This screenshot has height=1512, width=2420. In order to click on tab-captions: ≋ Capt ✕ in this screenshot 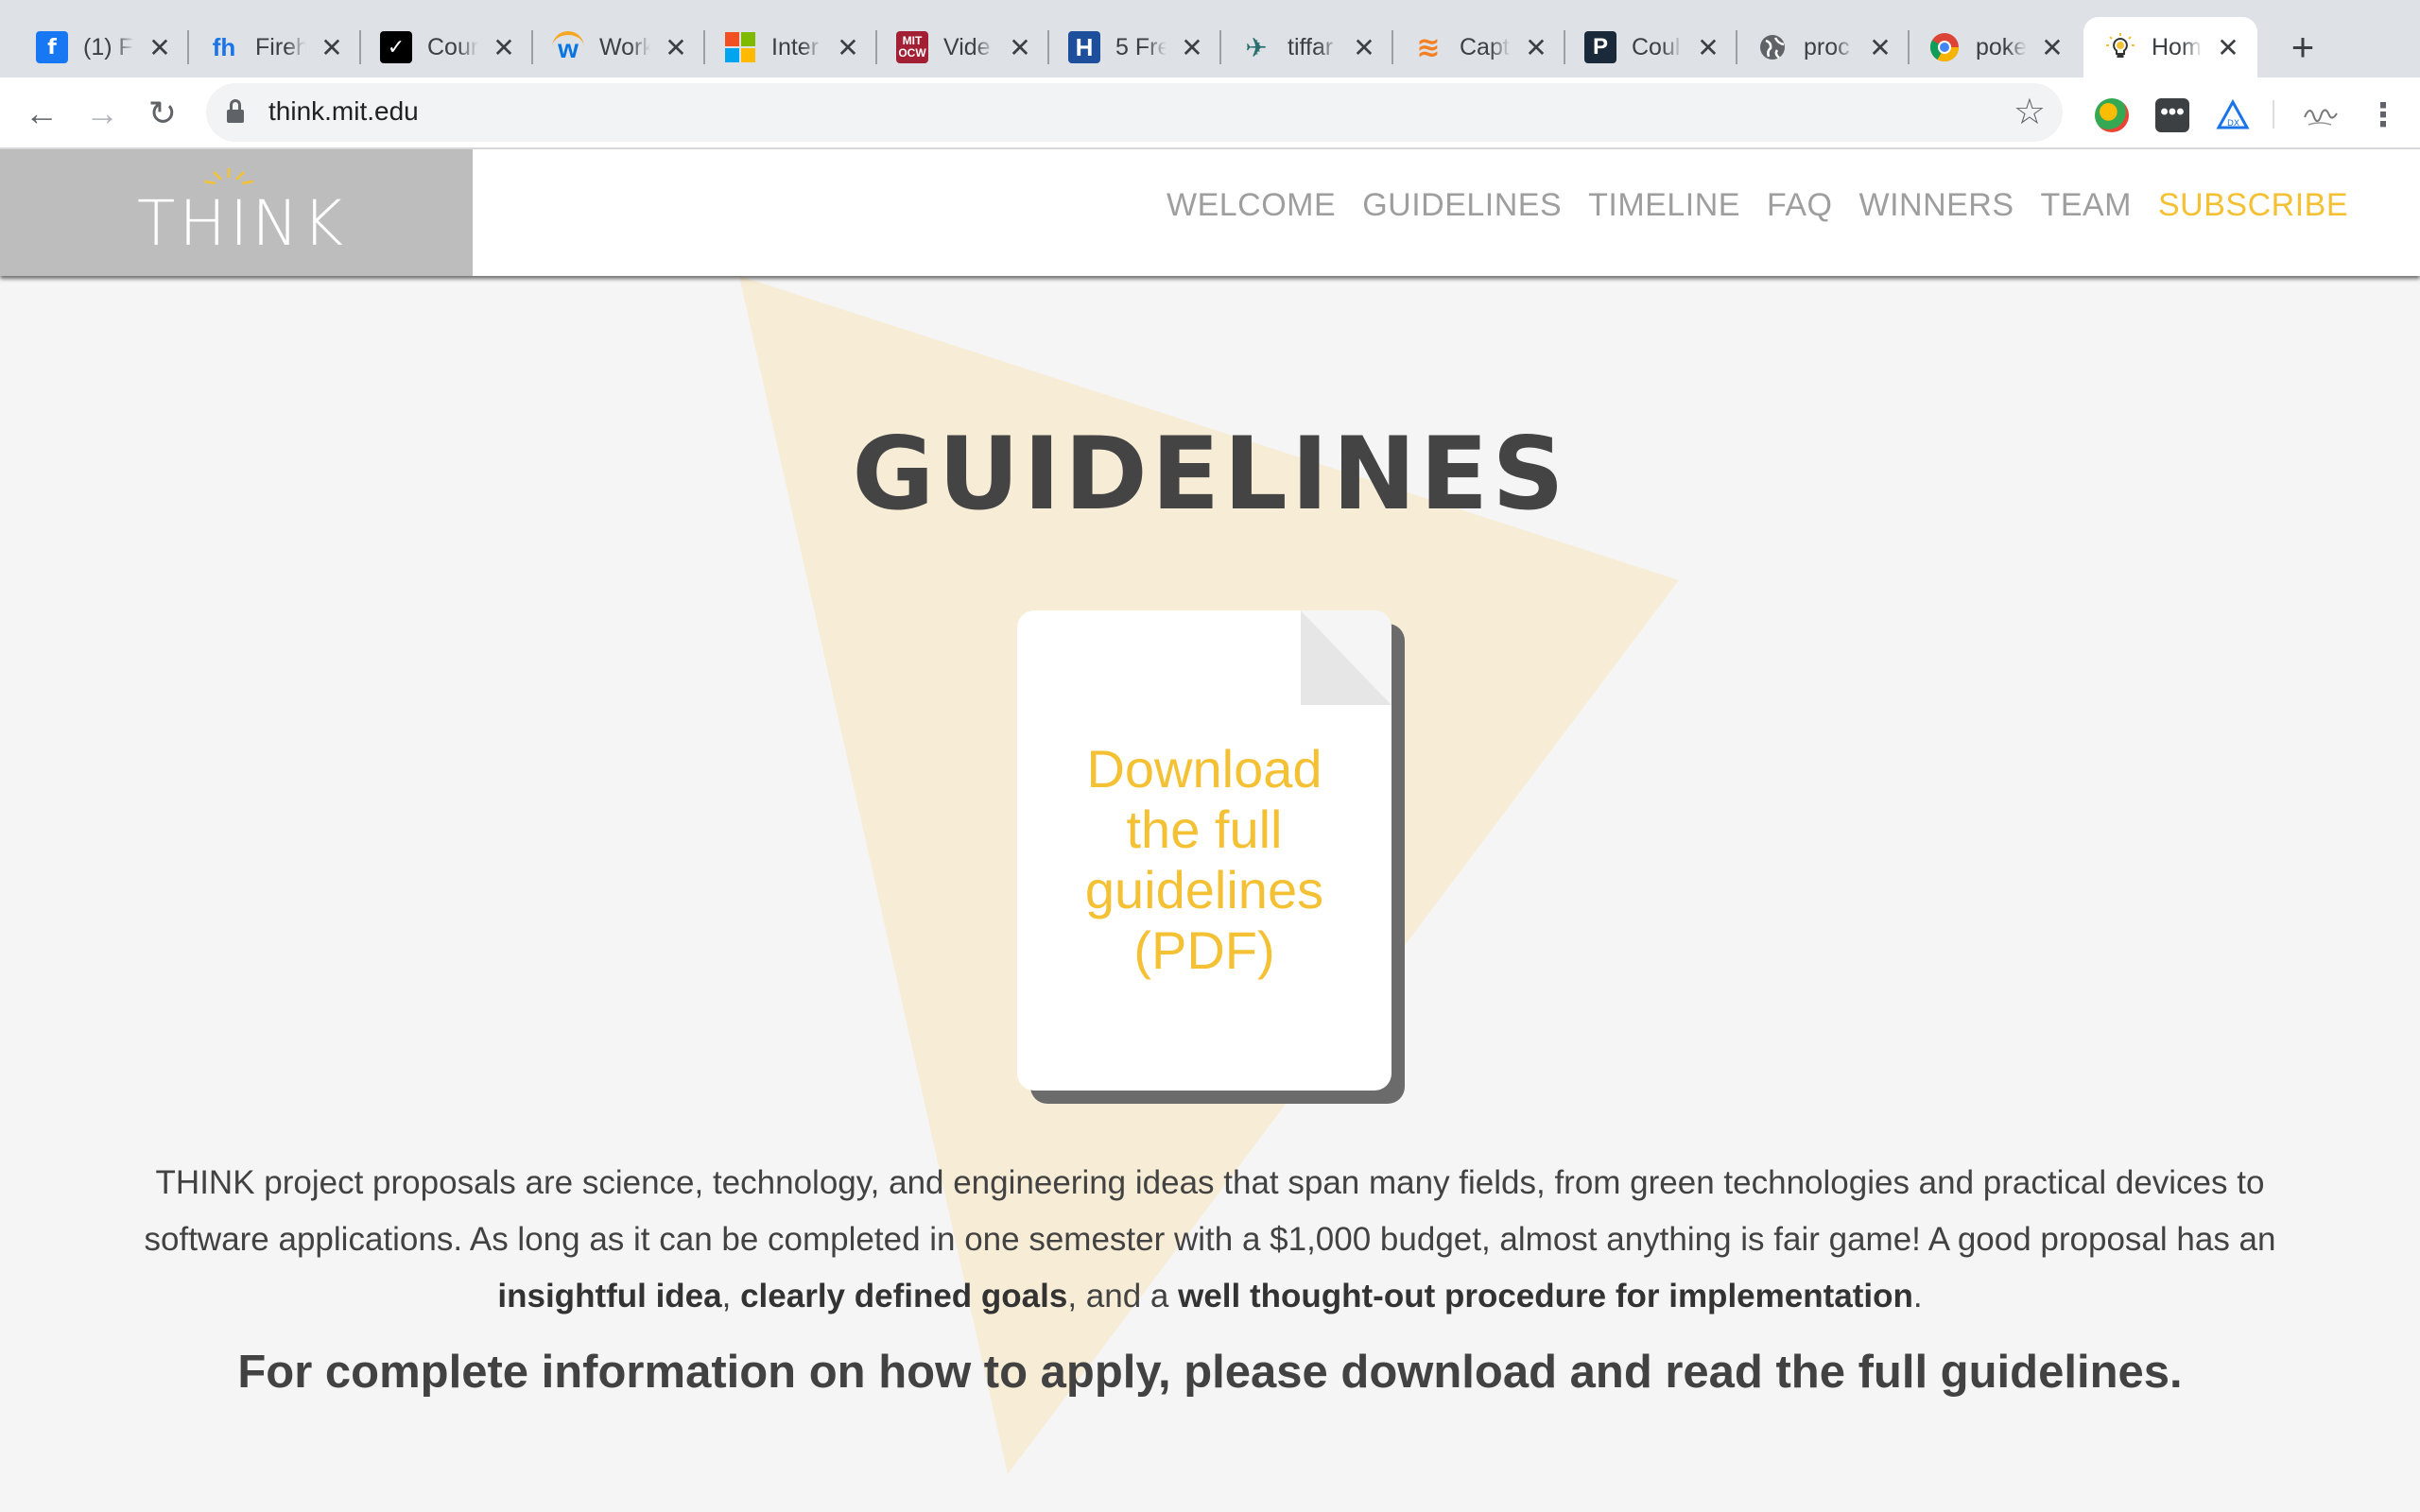, I will do `click(1470, 47)`.